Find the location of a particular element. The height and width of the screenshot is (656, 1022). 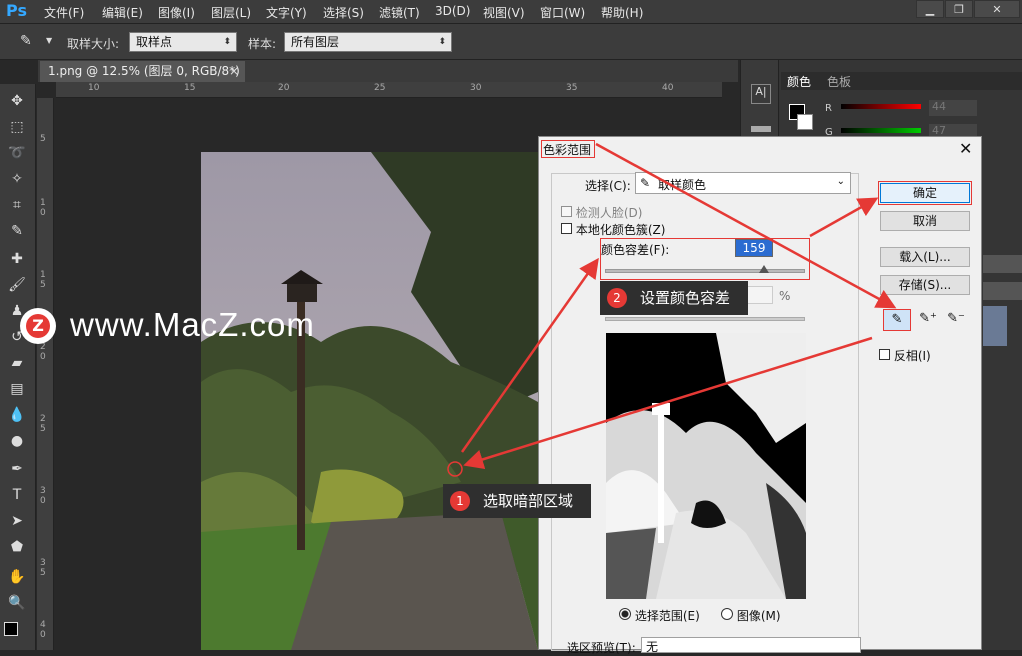

arrow-to-ok is located at coordinates (844, 217).